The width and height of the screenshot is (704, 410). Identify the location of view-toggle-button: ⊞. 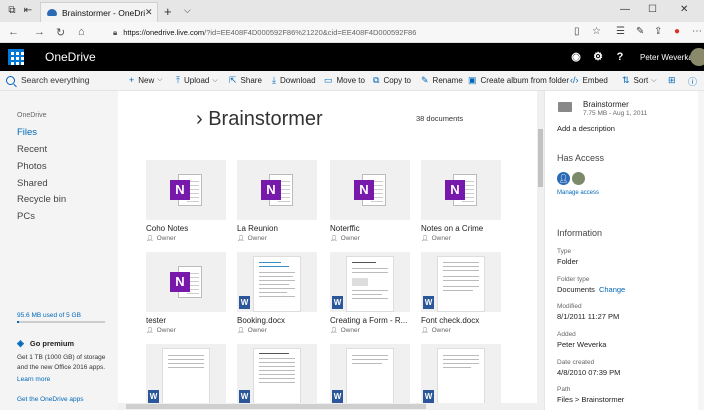
(674, 80).